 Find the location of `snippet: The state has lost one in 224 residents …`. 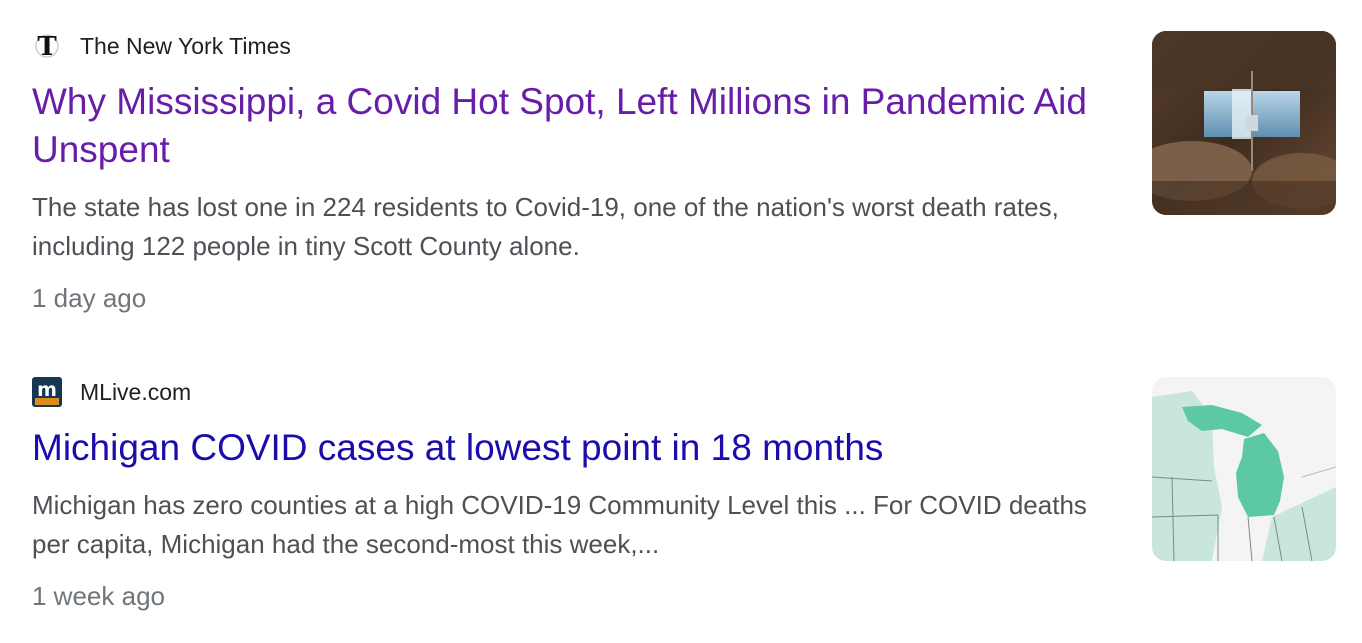

snippet: The state has lost one in 224 residents … is located at coordinates (545, 226).